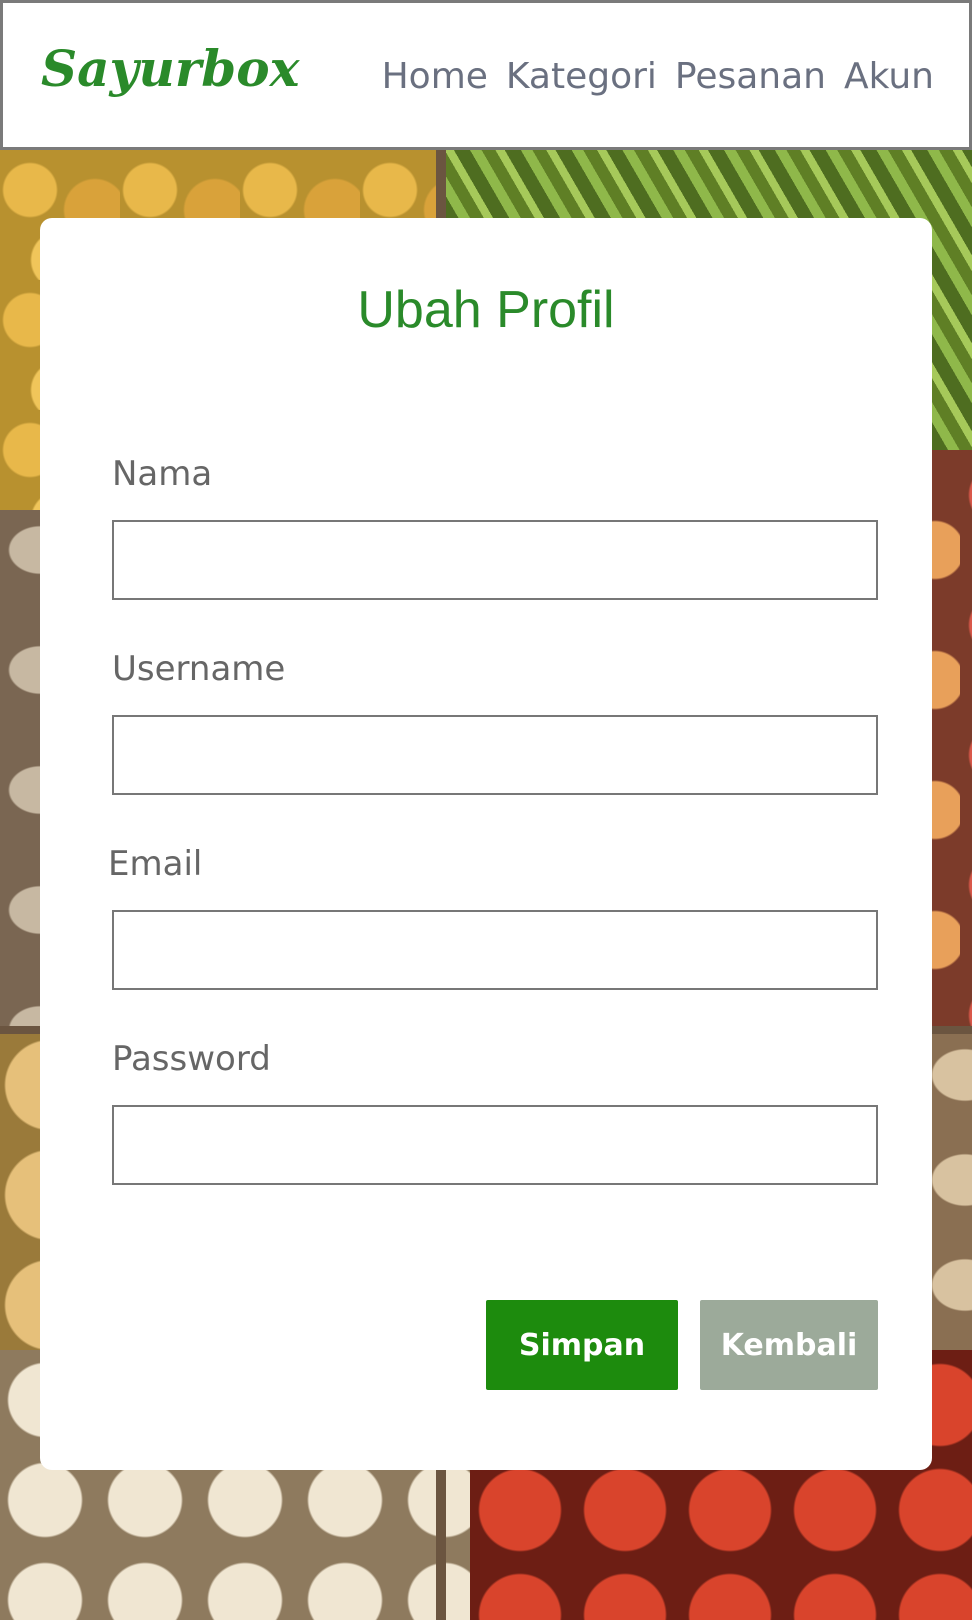  Describe the element at coordinates (155, 864) in the screenshot. I see `email-label: Email` at that location.